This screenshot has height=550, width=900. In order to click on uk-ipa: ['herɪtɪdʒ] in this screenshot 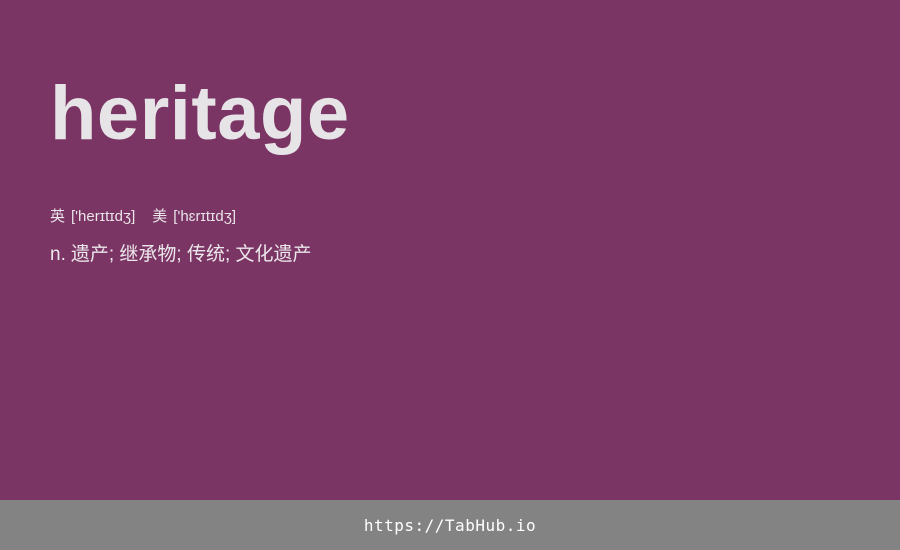, I will do `click(103, 216)`.